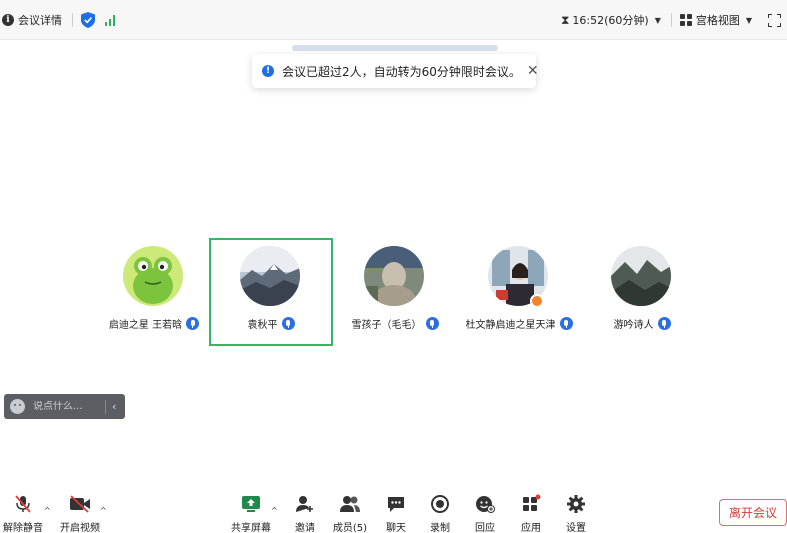 This screenshot has height=533, width=787. I want to click on record-icon, so click(440, 504).